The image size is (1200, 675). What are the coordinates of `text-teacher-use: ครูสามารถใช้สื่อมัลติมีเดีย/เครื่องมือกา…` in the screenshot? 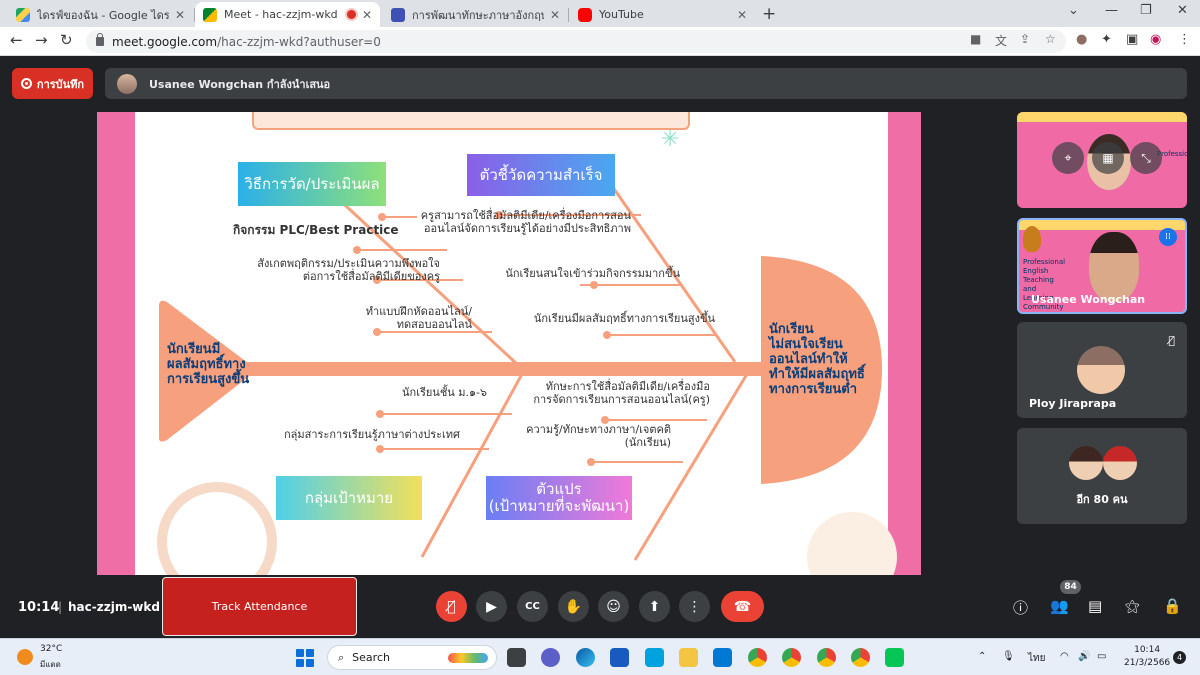 It's located at (525, 222).